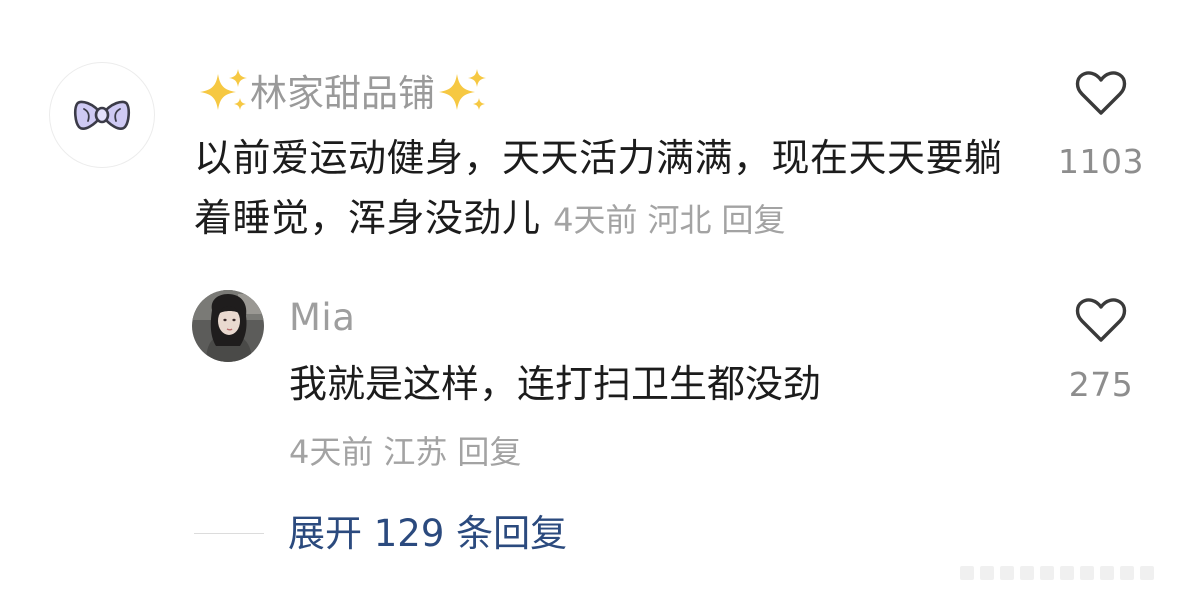 This screenshot has height=599, width=1179. What do you see at coordinates (609, 189) in the screenshot?
I see `comment-body: 以前爱运动健身，天天活力满满，现在天天要躺着睡觉，浑身没劲儿 4天前 河北 回复` at bounding box center [609, 189].